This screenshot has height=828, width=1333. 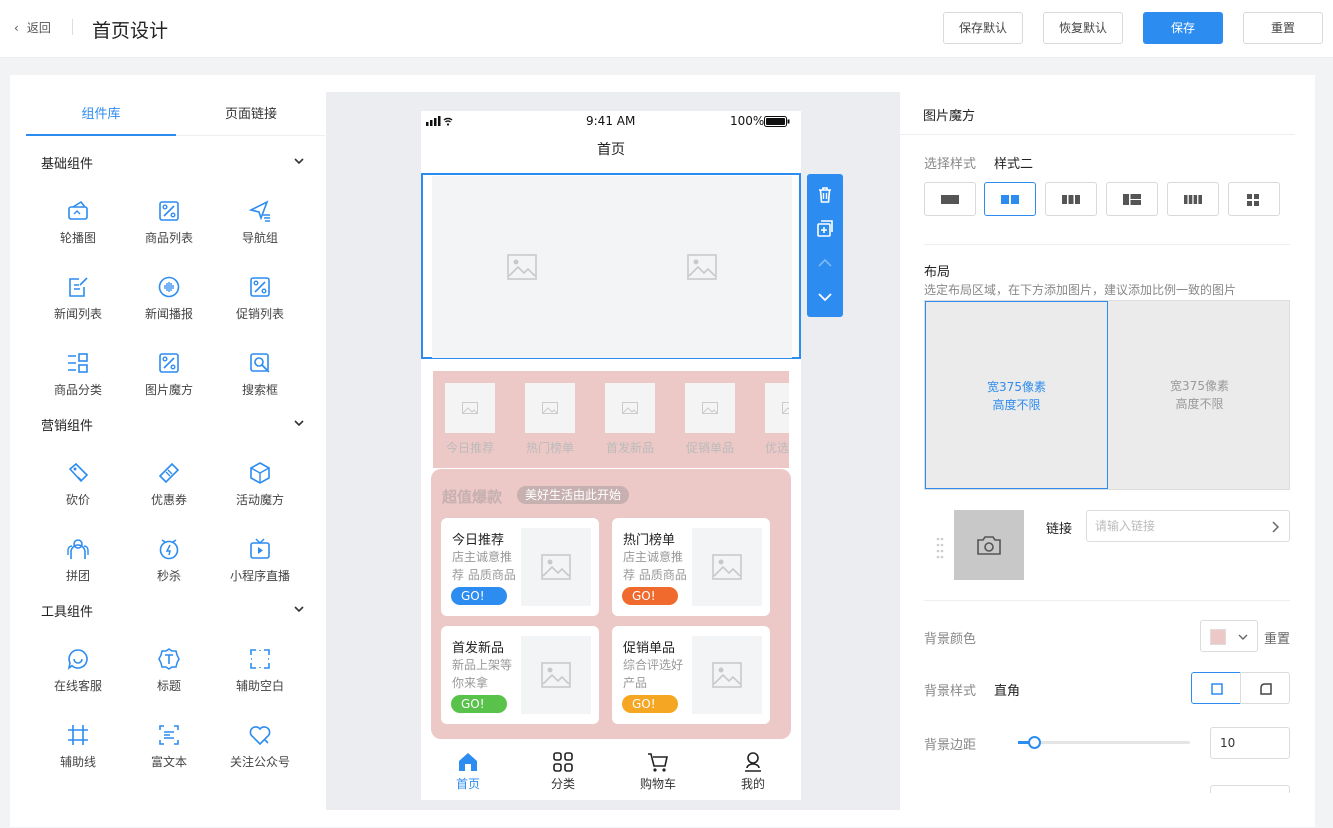 What do you see at coordinates (259, 314) in the screenshot?
I see `component-label: 促销列表` at bounding box center [259, 314].